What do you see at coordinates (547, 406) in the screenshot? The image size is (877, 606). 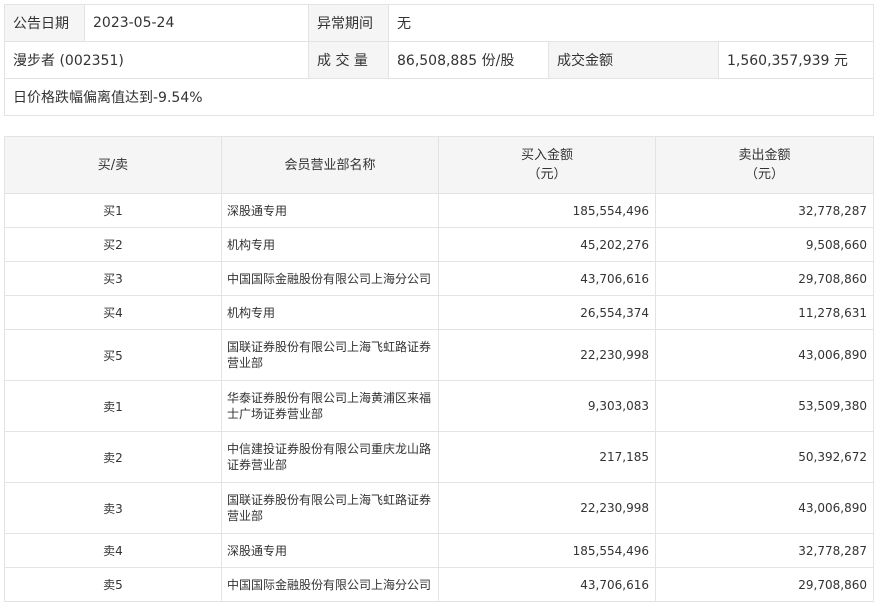 I see `row-buy-amount: 9,303,083` at bounding box center [547, 406].